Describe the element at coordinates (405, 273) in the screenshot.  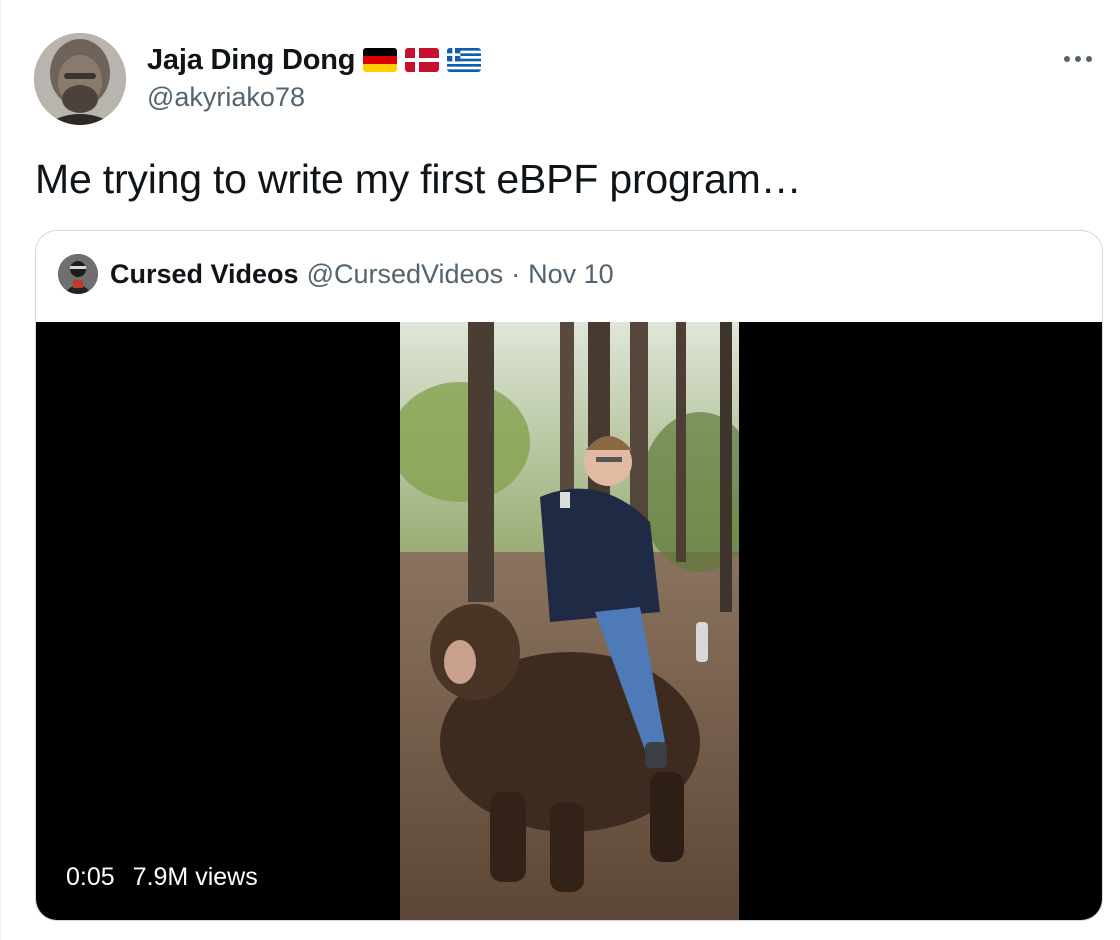
I see `quoted-author-handle: @CursedVideos` at that location.